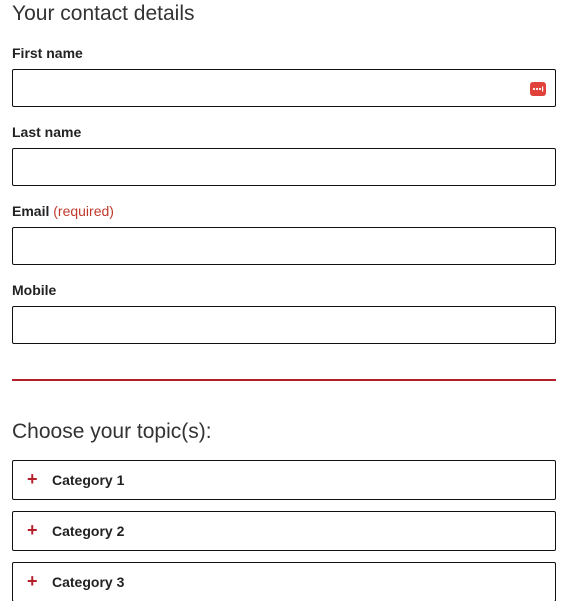 The height and width of the screenshot is (601, 567). Describe the element at coordinates (284, 325) in the screenshot. I see `mobile-field` at that location.